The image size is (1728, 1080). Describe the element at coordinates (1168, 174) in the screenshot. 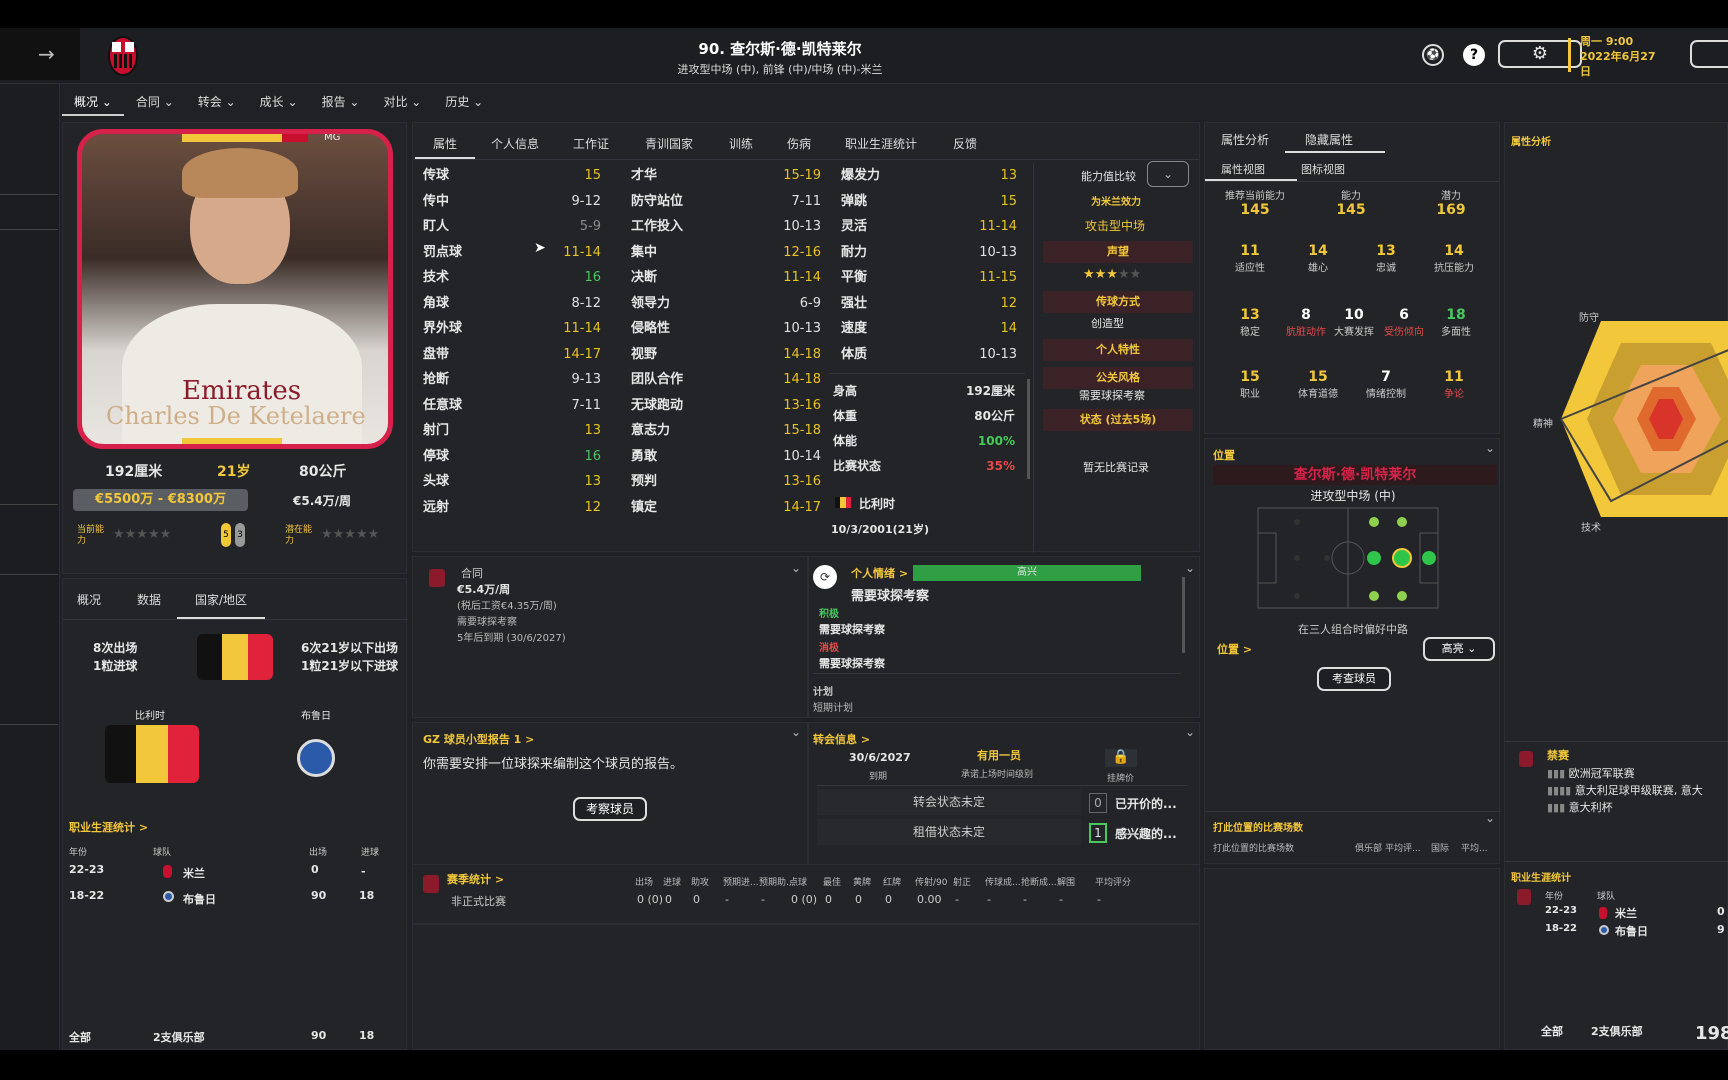

I see `compare-dropdown: ⌄` at that location.